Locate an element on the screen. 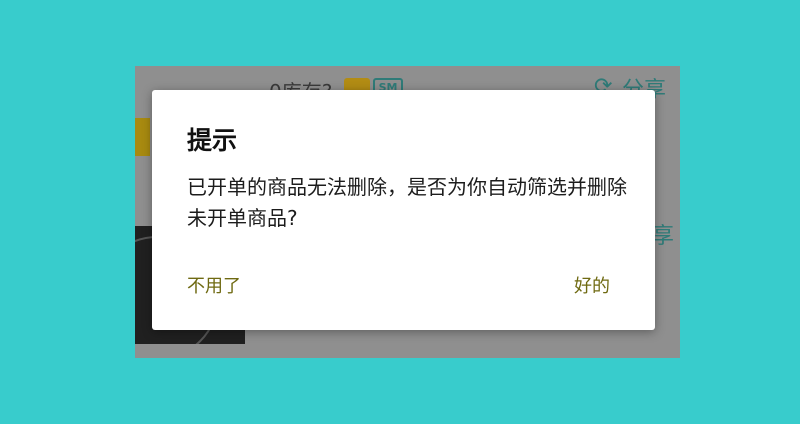 This screenshot has height=424, width=800. cancel-button: 不用了 is located at coordinates (214, 285).